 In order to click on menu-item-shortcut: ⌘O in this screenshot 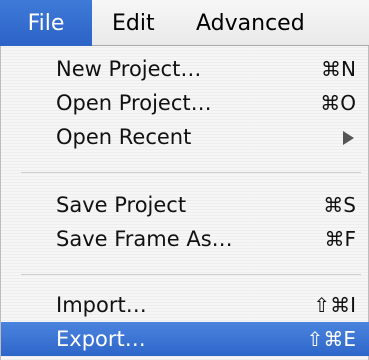, I will do `click(338, 103)`.